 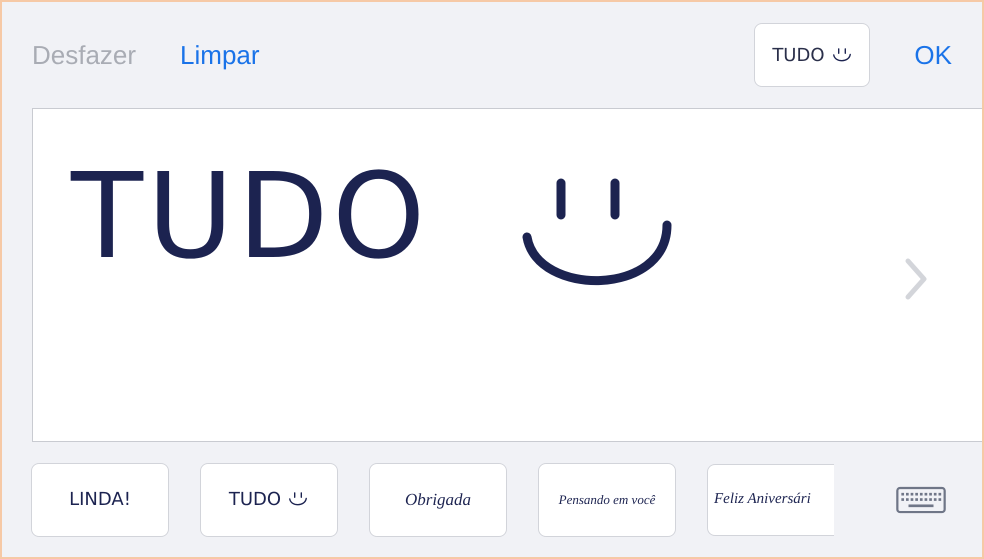 I want to click on suggestion-card: Obrigada, so click(x=438, y=499).